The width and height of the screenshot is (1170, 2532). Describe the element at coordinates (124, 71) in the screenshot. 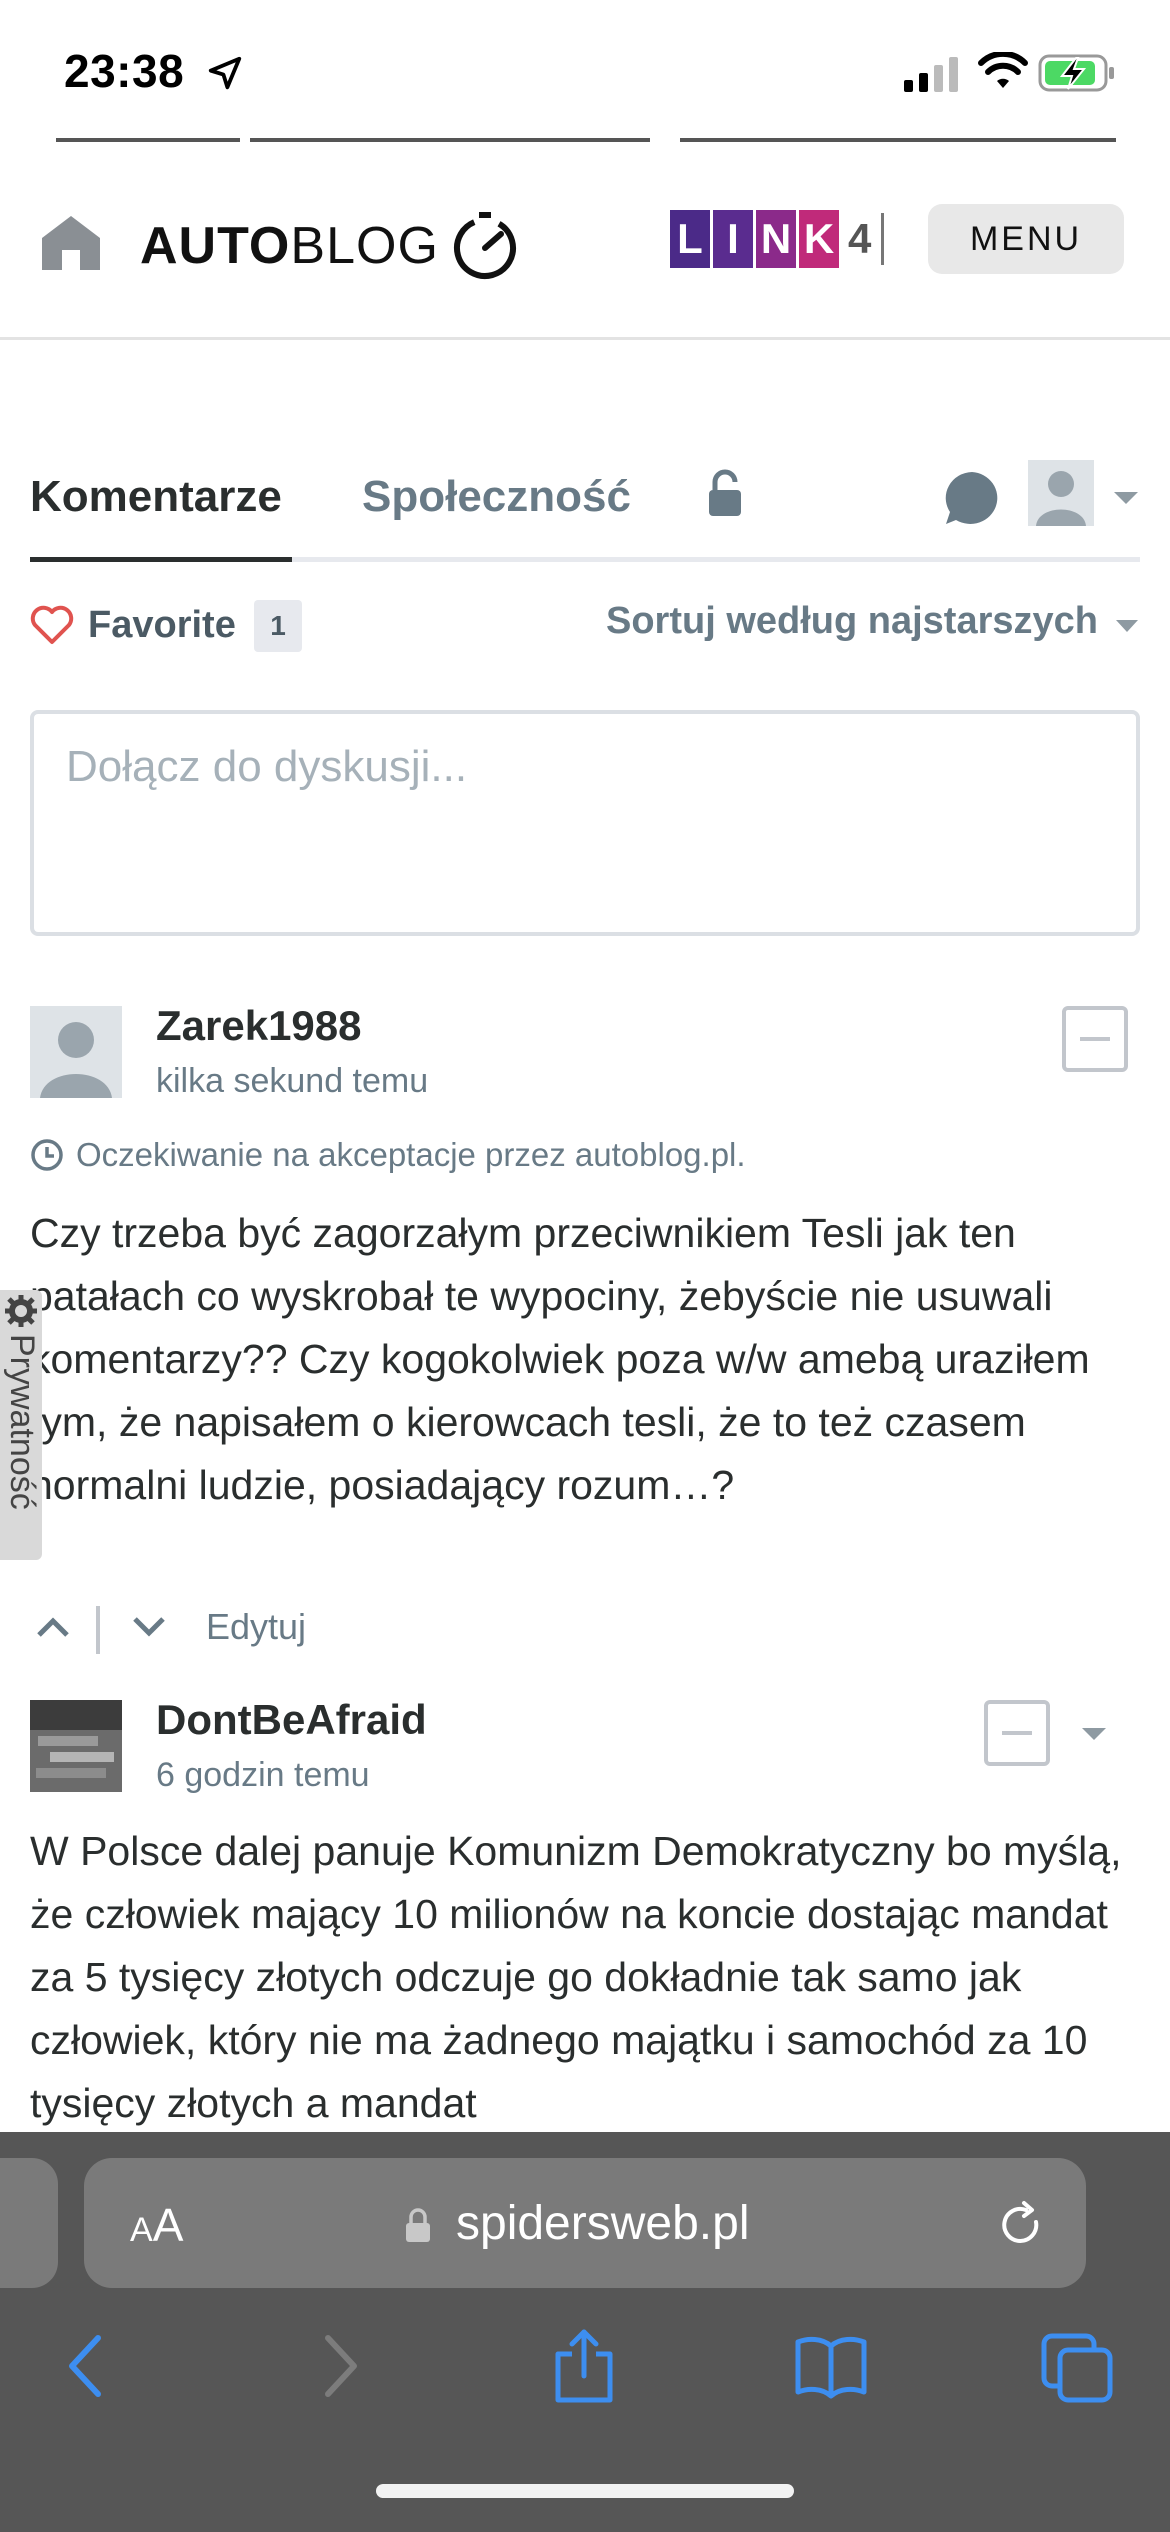

I see `status-time: 23:38` at that location.